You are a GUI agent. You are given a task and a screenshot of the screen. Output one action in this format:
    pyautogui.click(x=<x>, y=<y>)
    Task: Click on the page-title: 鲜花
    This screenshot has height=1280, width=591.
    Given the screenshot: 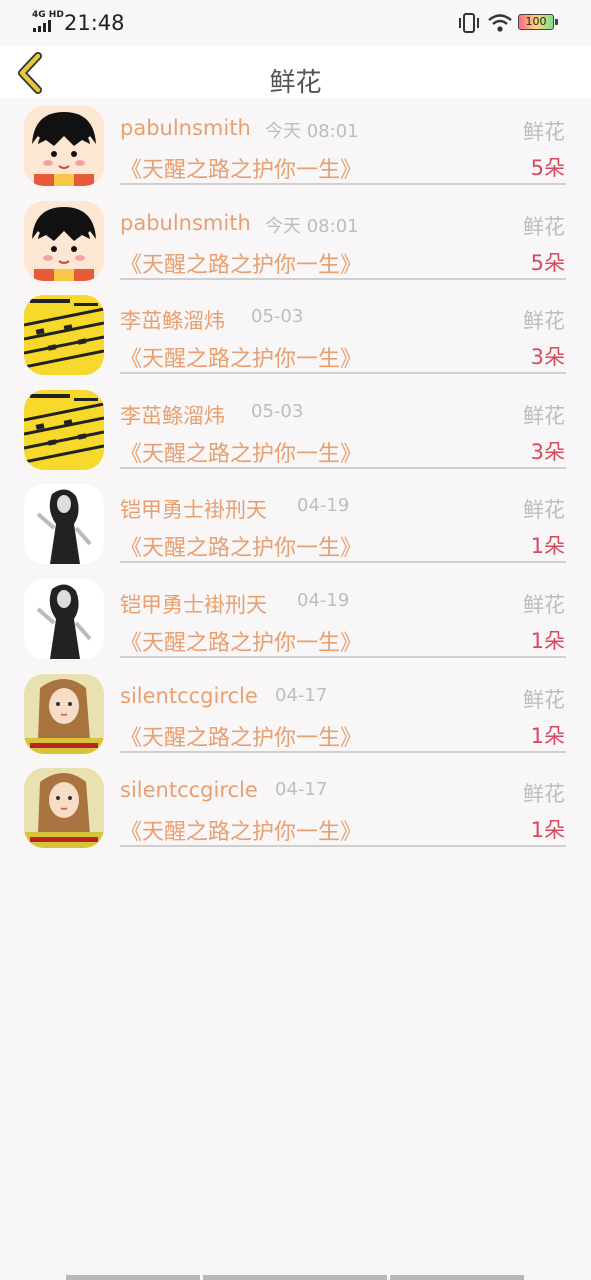 What is the action you would take?
    pyautogui.click(x=295, y=83)
    